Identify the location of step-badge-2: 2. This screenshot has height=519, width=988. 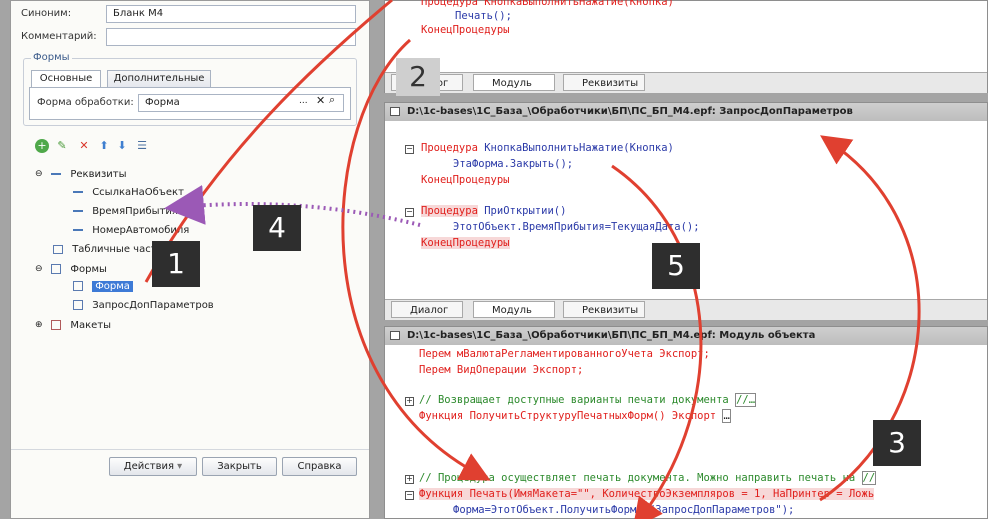
(418, 77).